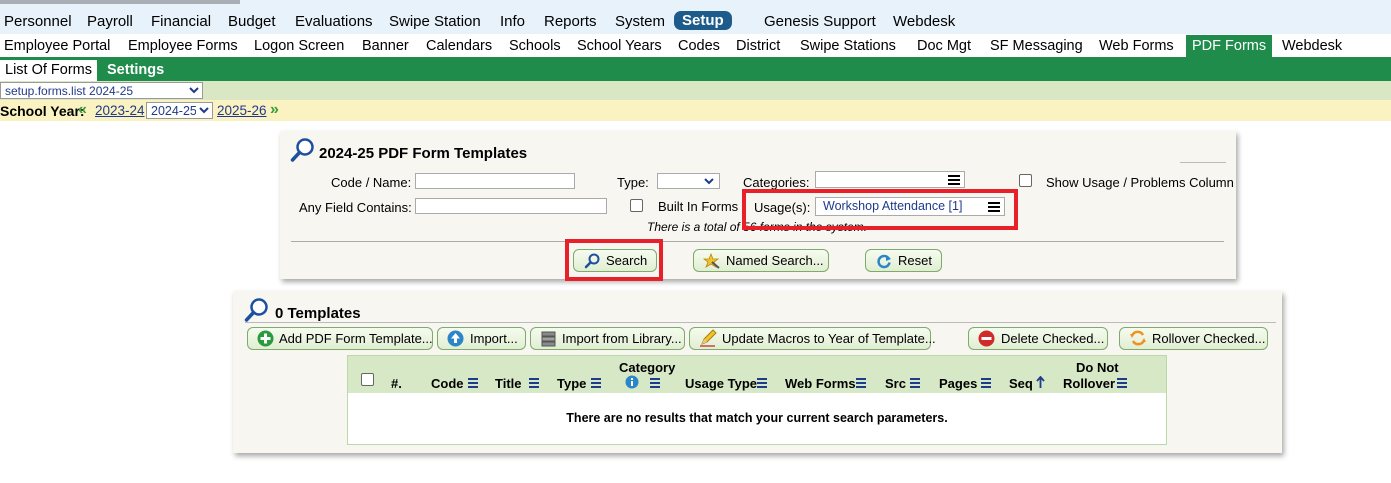  I want to click on col-type: Type, so click(571, 383).